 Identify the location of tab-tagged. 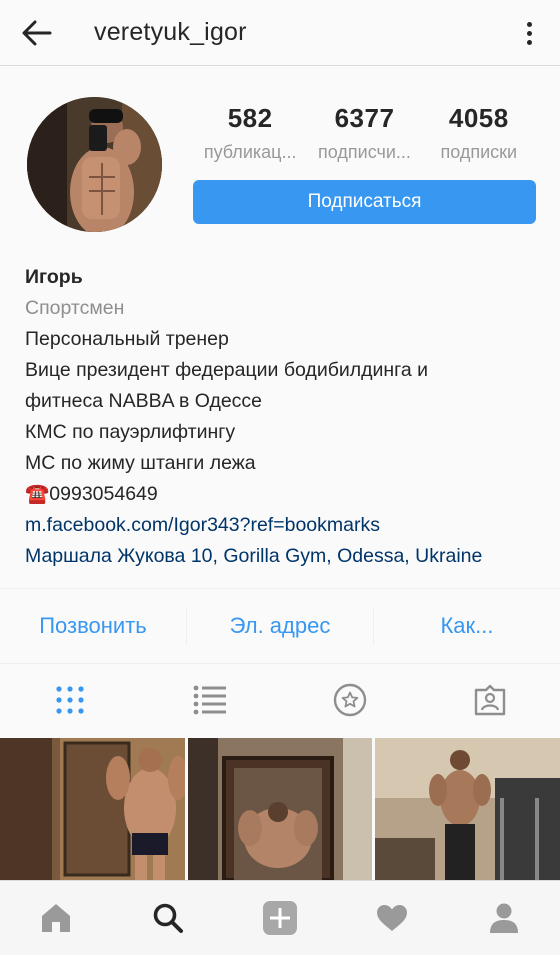
(490, 700).